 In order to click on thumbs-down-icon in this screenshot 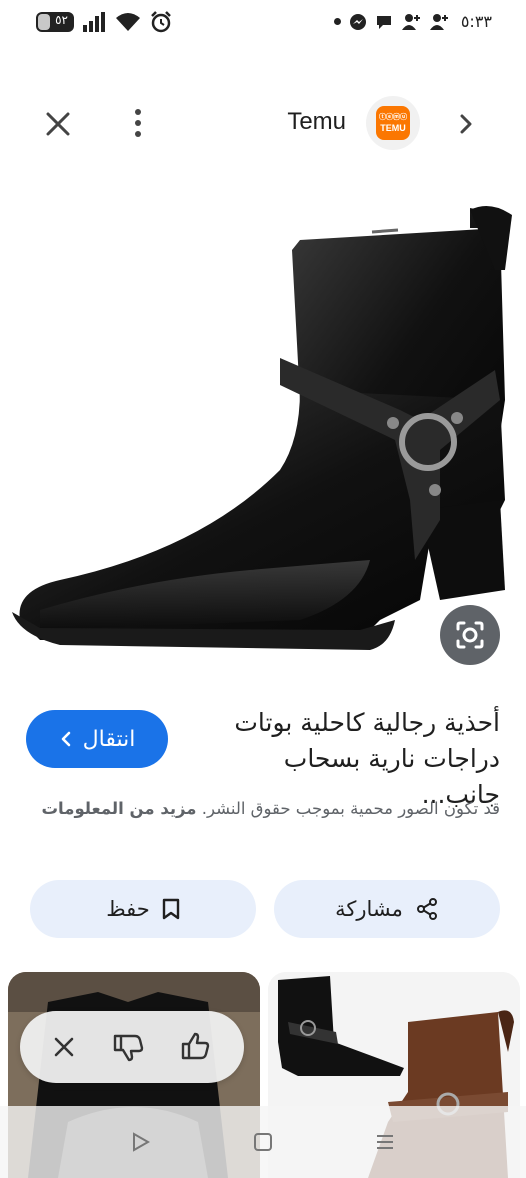, I will do `click(128, 1047)`.